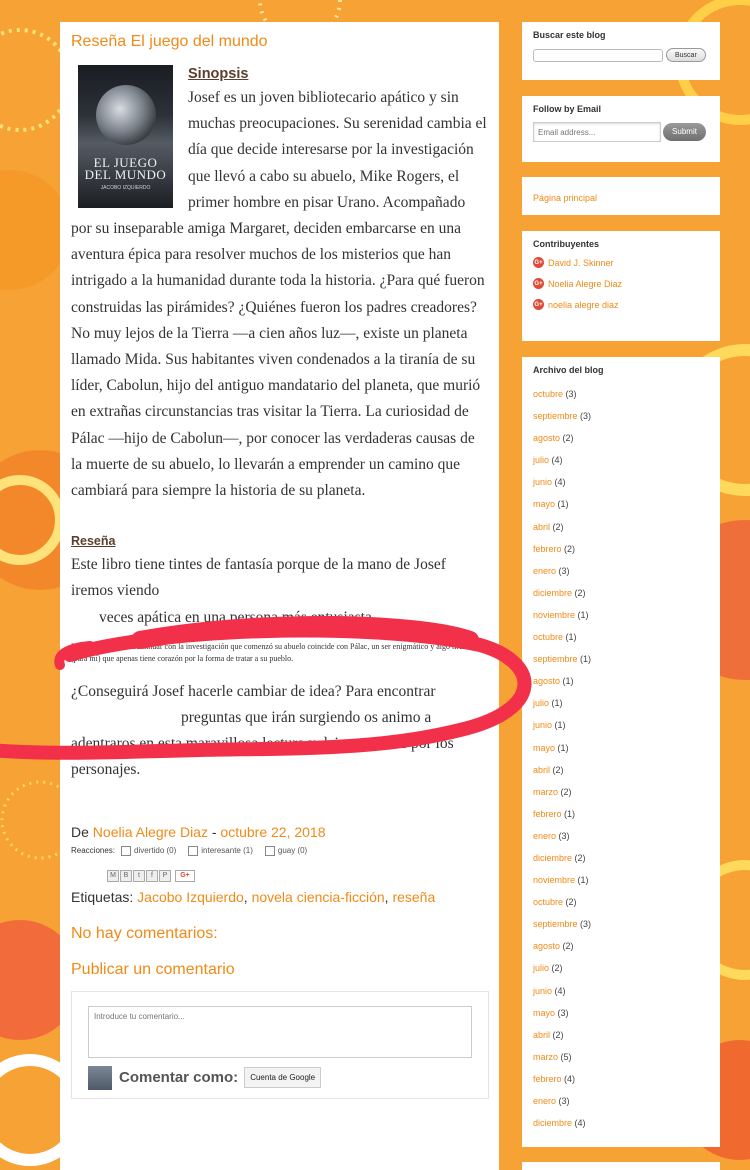  Describe the element at coordinates (566, 791) in the screenshot. I see `archive-count: (2)` at that location.